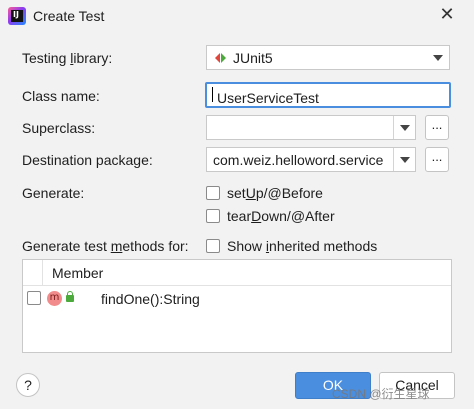 The height and width of the screenshot is (409, 474). Describe the element at coordinates (275, 193) in the screenshot. I see `setup-label: setUp/@Before` at that location.